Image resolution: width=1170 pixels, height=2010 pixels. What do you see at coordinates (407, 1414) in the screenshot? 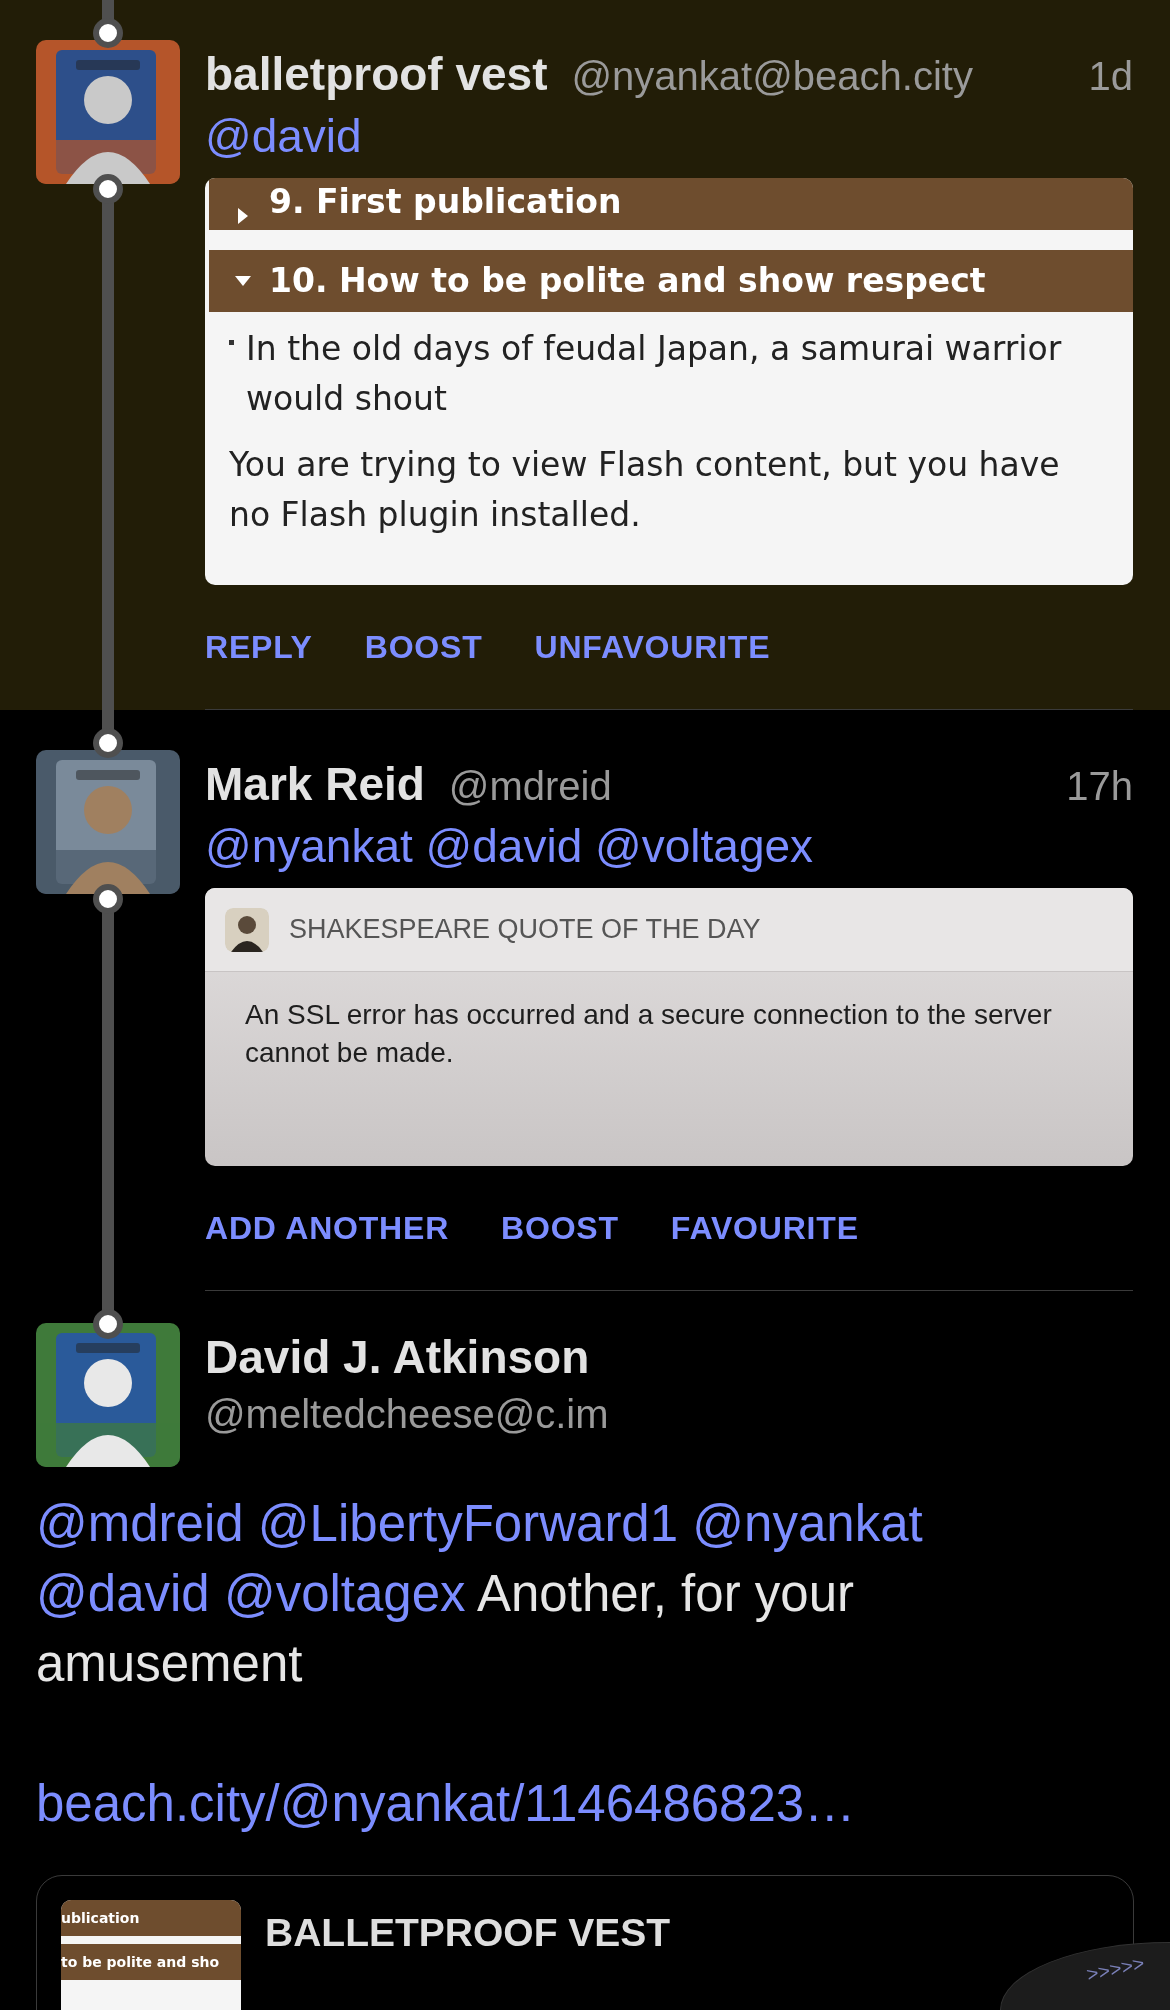
I see `author-handle: @meltedcheese@c.im` at bounding box center [407, 1414].